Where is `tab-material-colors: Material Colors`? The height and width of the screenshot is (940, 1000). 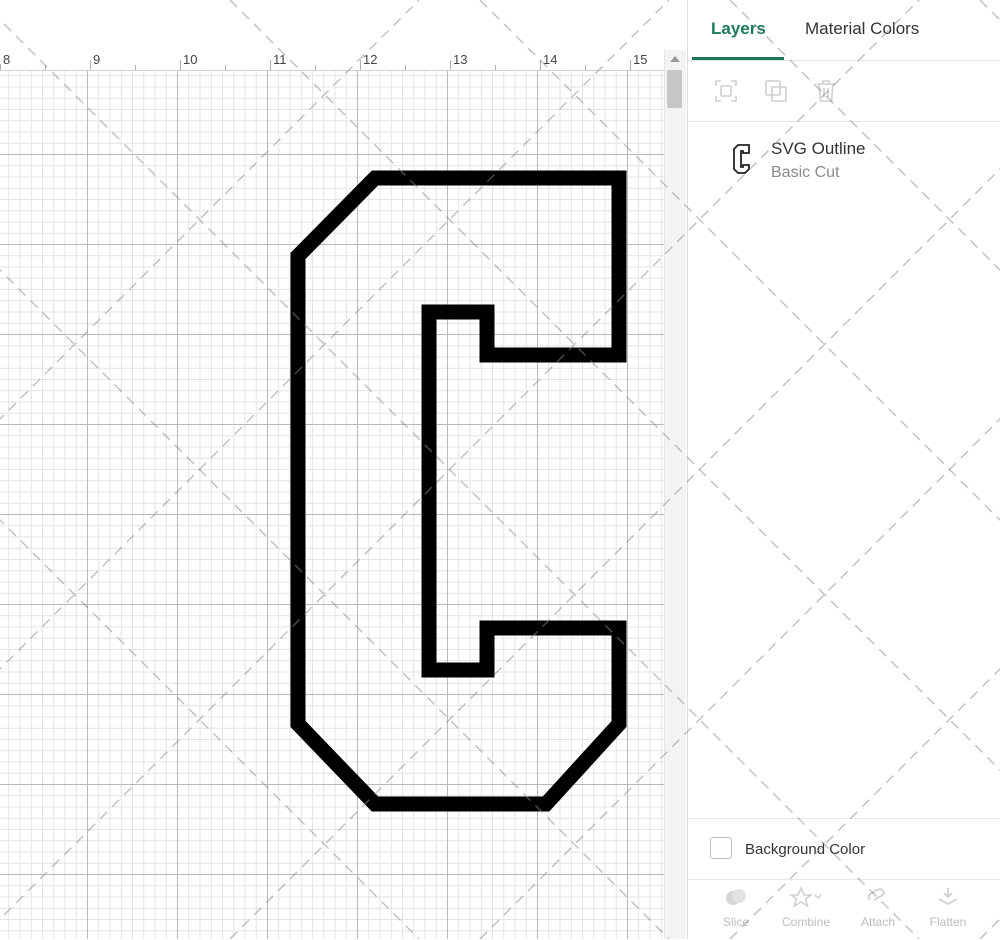
tab-material-colors: Material Colors is located at coordinates (862, 29).